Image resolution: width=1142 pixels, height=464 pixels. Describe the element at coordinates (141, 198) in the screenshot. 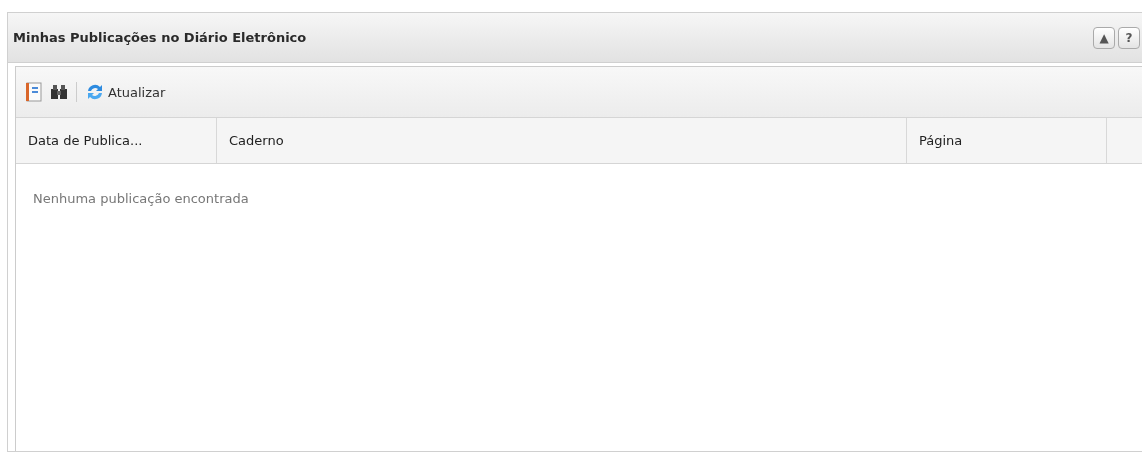

I see `empty-message: Nenhuma publicação encontrada` at that location.